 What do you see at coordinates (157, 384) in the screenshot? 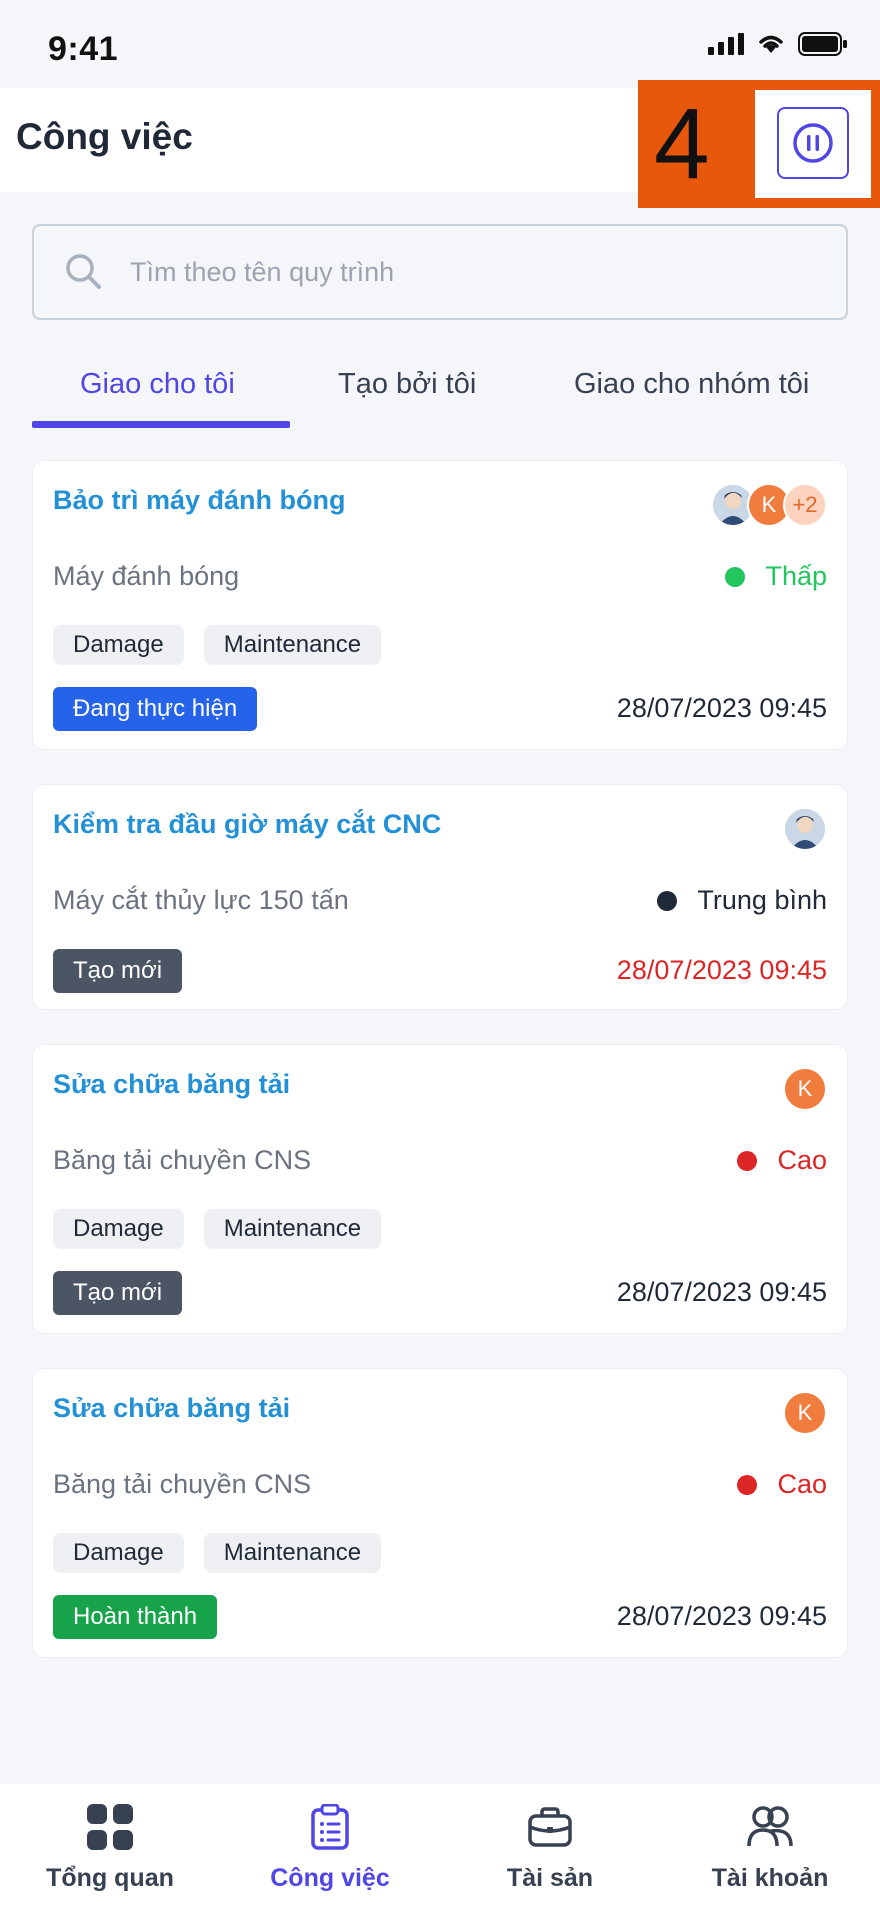
I see `tab-assigned-to-me: Giao cho tôi` at bounding box center [157, 384].